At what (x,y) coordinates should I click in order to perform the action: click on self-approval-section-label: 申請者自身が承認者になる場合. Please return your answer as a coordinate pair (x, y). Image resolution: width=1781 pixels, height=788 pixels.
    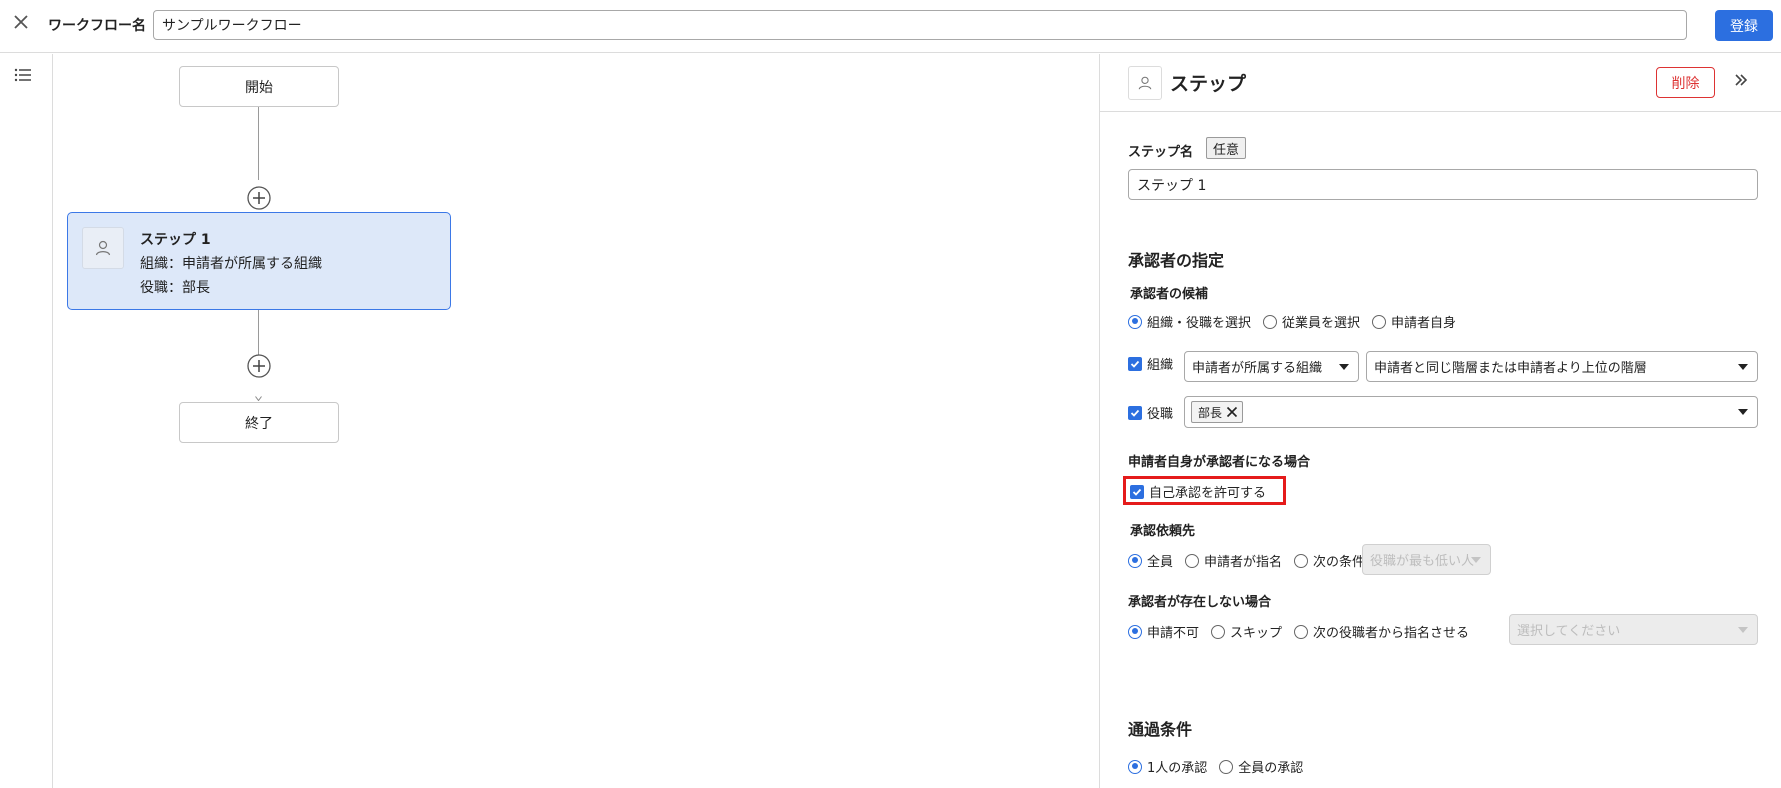
    Looking at the image, I should click on (1219, 462).